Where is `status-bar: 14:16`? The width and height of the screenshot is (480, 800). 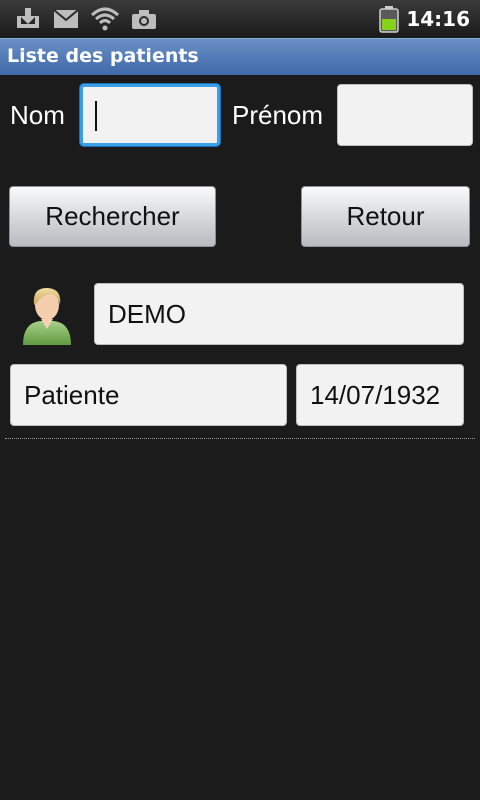
status-bar: 14:16 is located at coordinates (240, 19).